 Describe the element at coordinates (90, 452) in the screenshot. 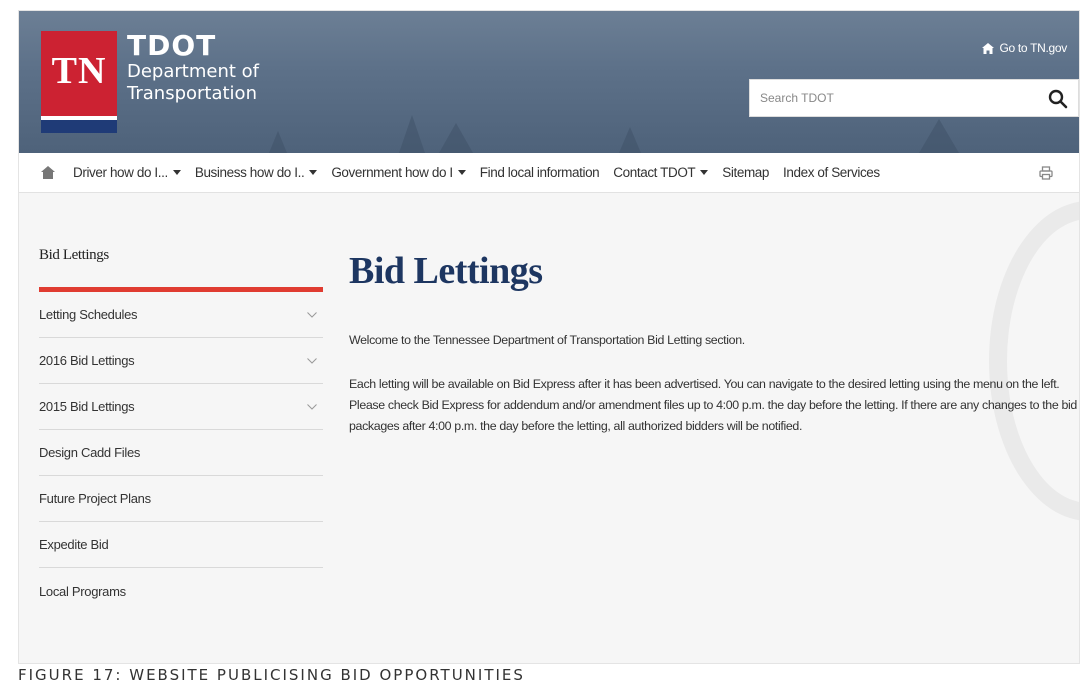

I see `sidebar-item-label: Design Cadd Files` at that location.